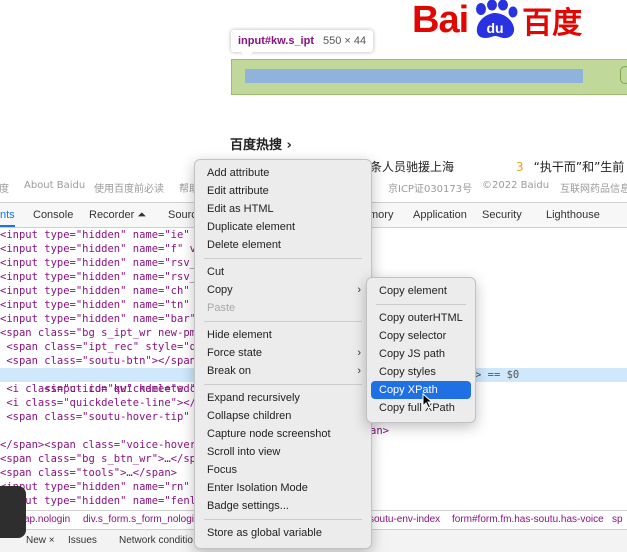  I want to click on breadcrumb-item: form#form.fm.has-soutu.has-voice, so click(528, 519).